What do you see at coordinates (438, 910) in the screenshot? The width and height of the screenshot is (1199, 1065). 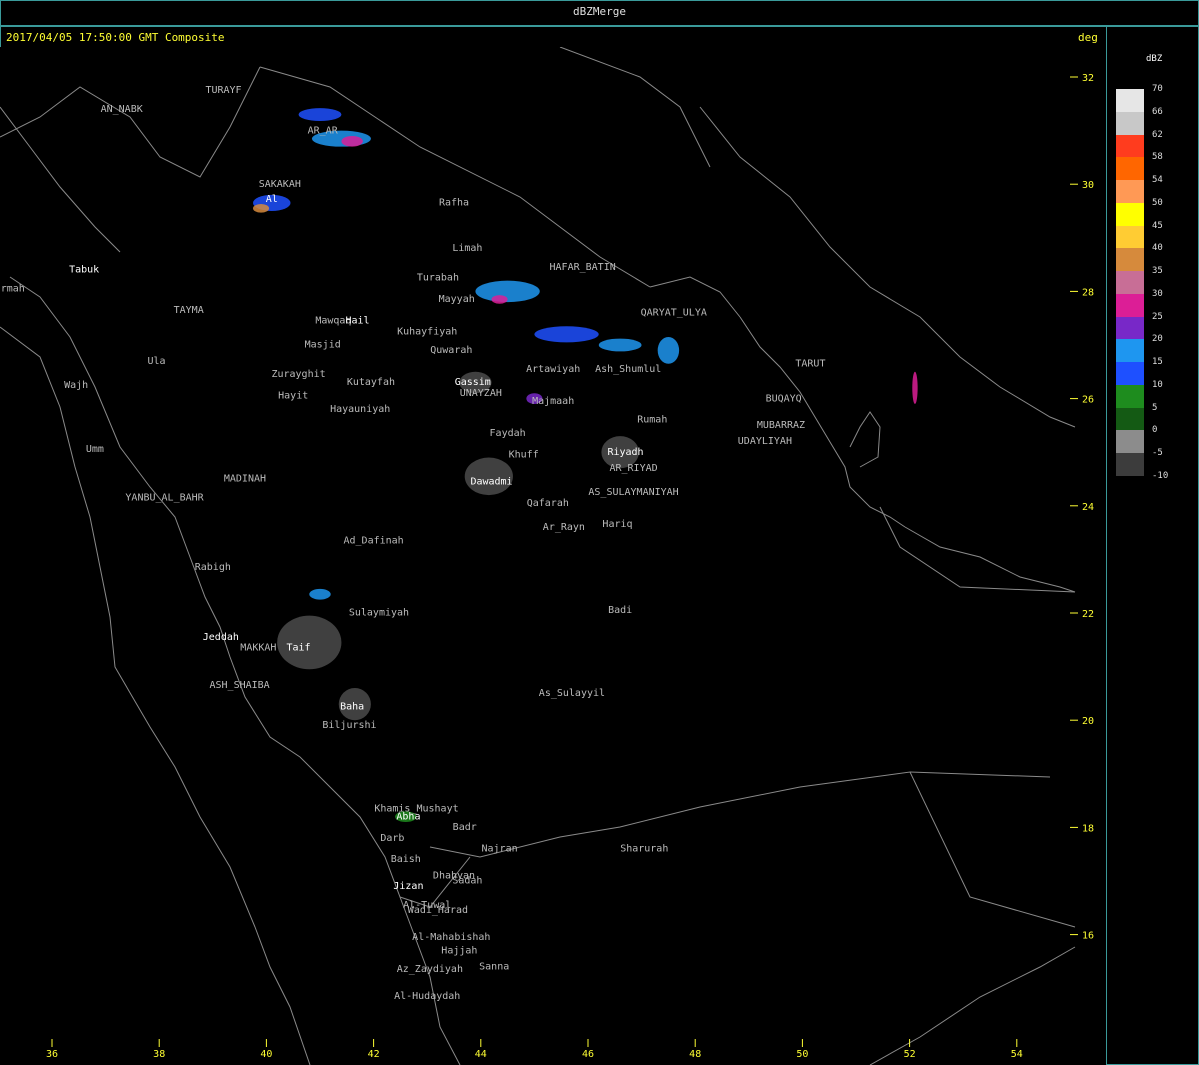 I see `place-label: Wadi_Harad` at bounding box center [438, 910].